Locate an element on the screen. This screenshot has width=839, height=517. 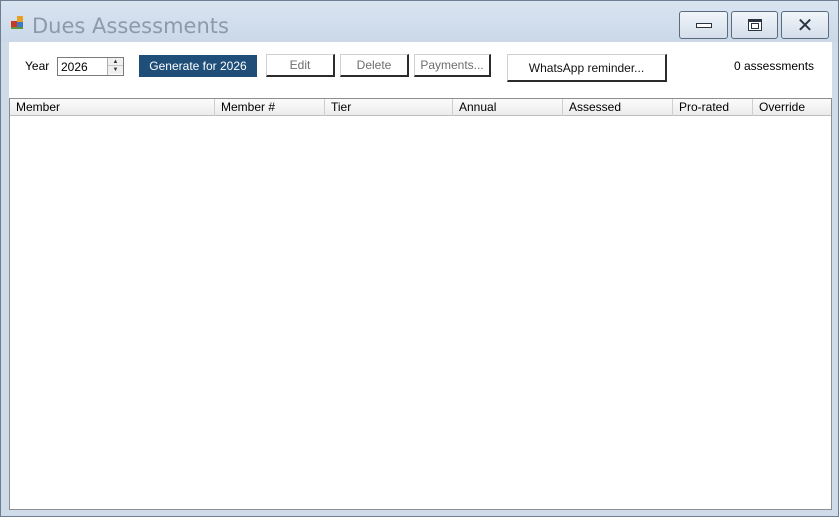
assessment-count: 0 assessments is located at coordinates (774, 66).